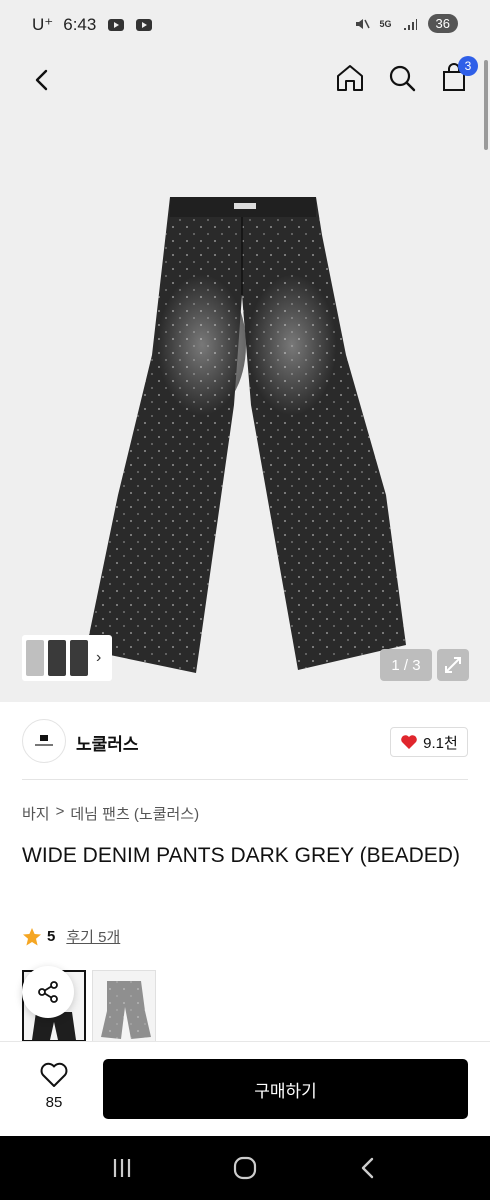 The width and height of the screenshot is (490, 1200). I want to click on network-label: 5G, so click(385, 23).